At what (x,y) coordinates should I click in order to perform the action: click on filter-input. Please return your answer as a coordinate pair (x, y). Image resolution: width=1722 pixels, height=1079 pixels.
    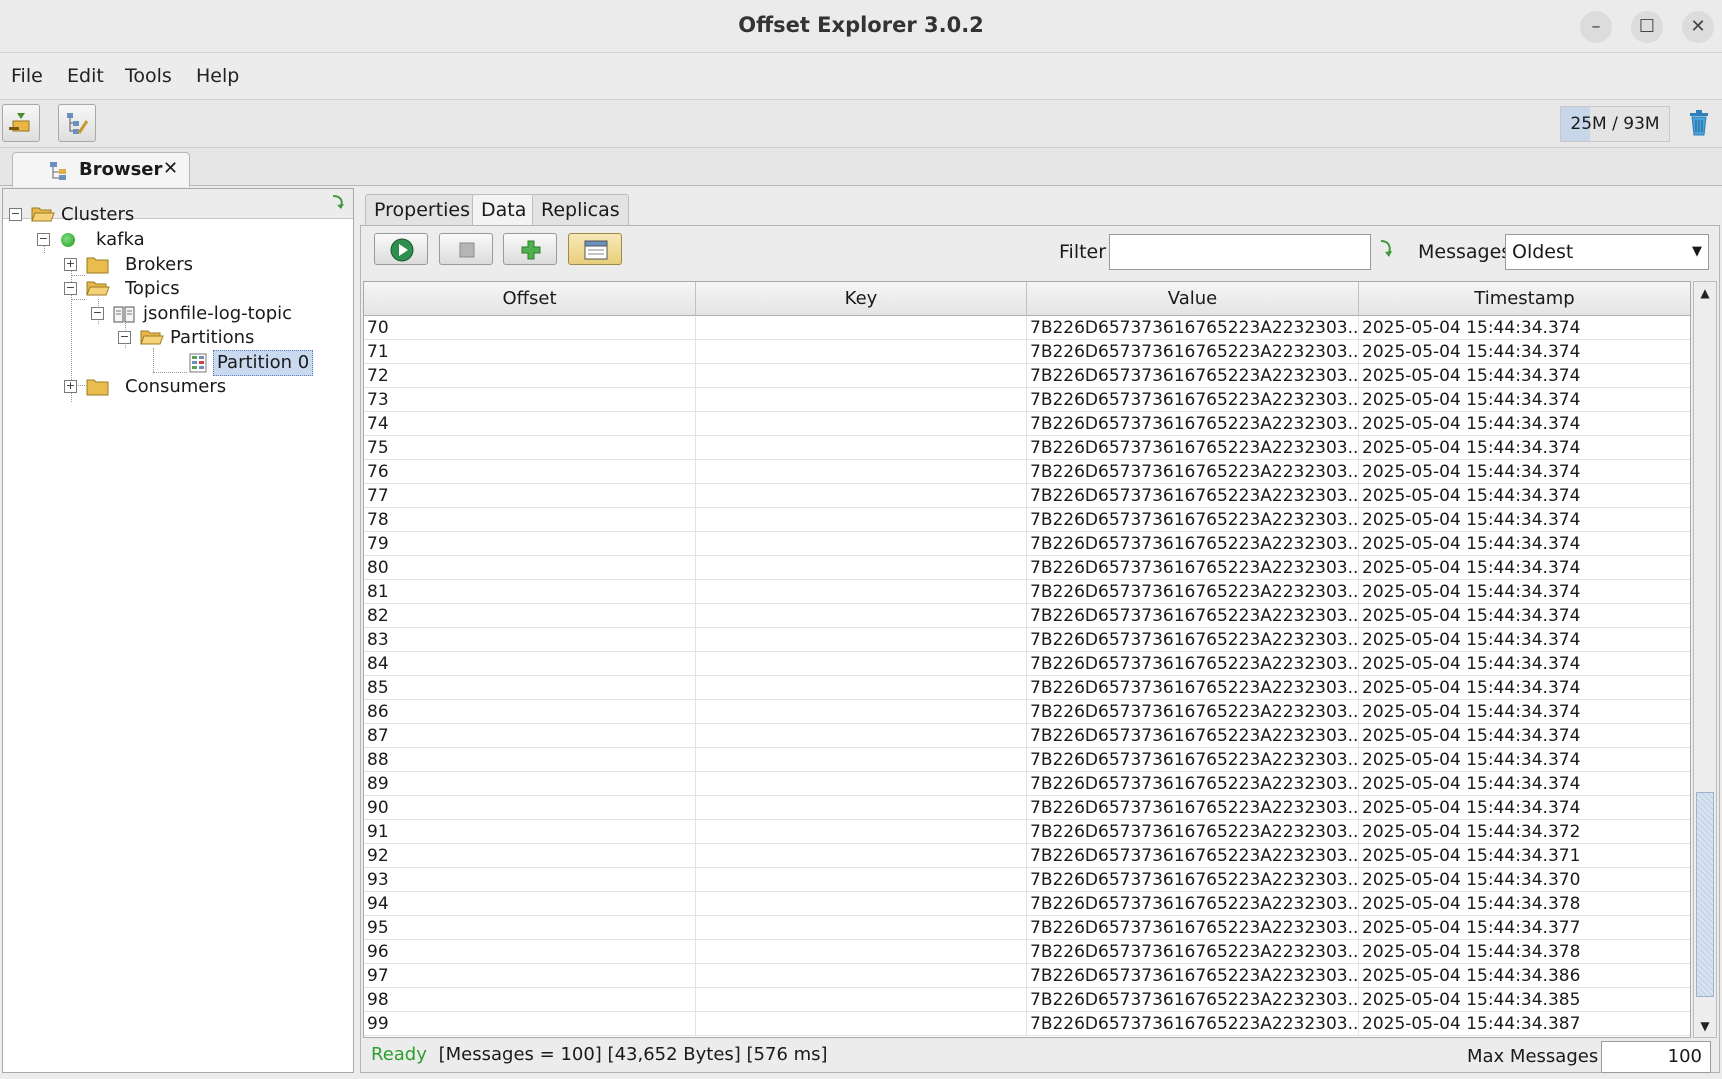
    Looking at the image, I should click on (1240, 252).